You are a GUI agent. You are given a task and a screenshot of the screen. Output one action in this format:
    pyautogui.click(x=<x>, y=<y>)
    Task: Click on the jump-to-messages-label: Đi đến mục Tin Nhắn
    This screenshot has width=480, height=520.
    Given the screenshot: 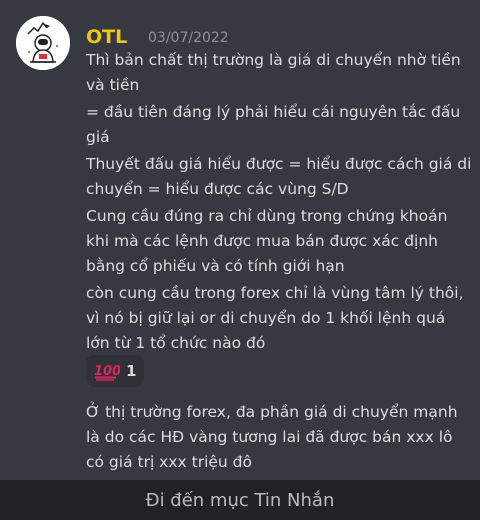 What is the action you would take?
    pyautogui.click(x=240, y=500)
    